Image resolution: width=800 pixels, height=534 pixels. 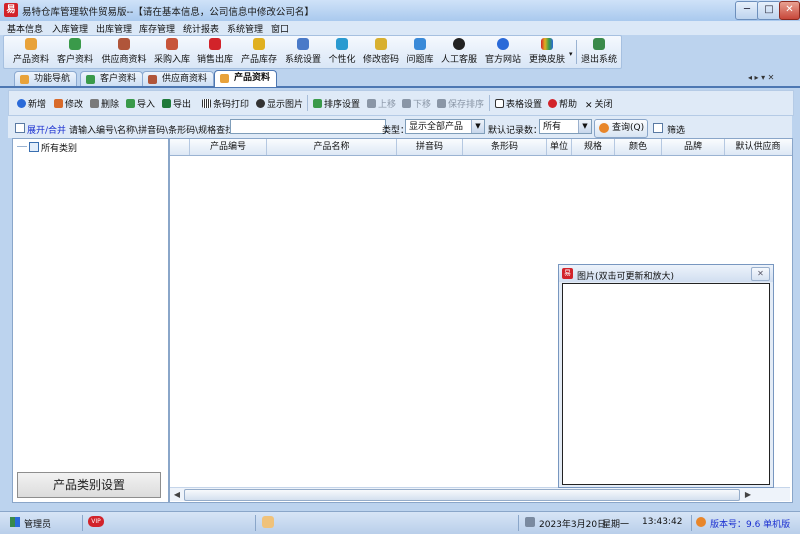 I want to click on sort-icon, so click(x=317, y=103).